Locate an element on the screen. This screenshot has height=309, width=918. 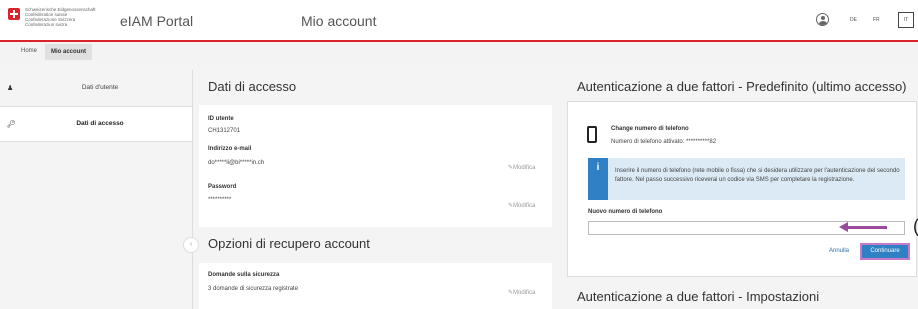
edit-password-label: Modifica is located at coordinates (524, 206).